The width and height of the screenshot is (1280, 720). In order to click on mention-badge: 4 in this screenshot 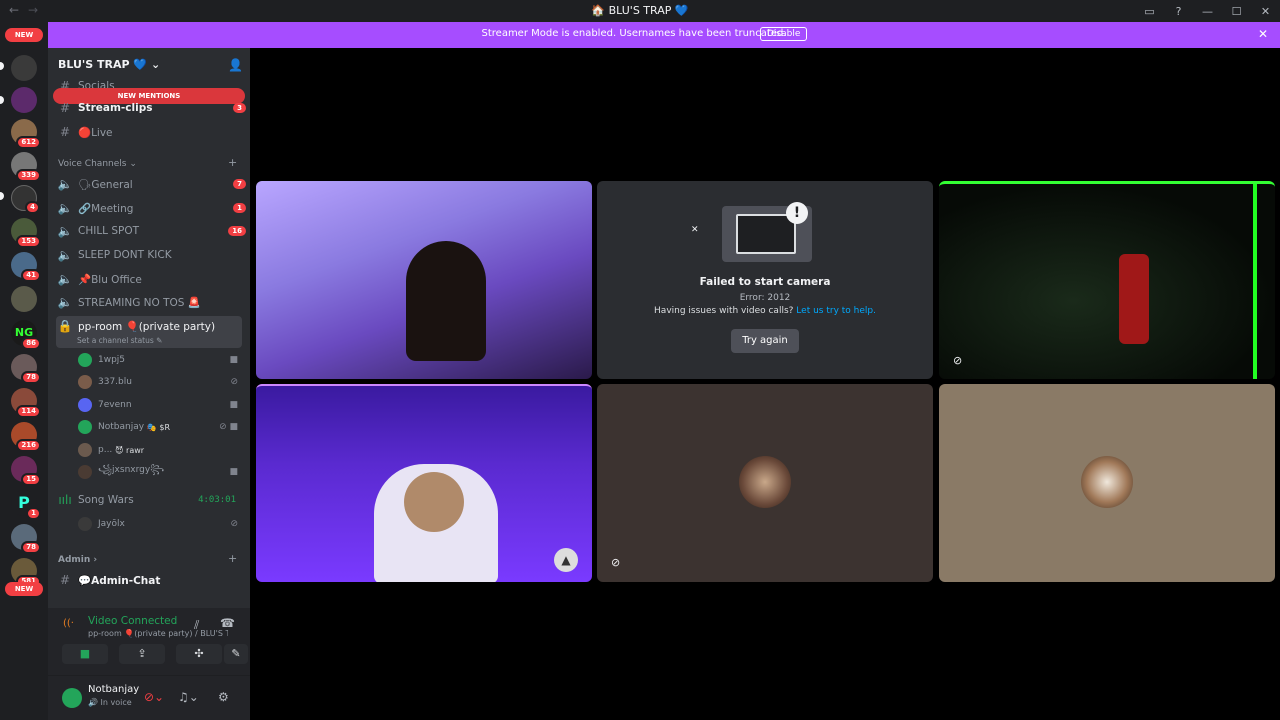, I will do `click(32, 207)`.